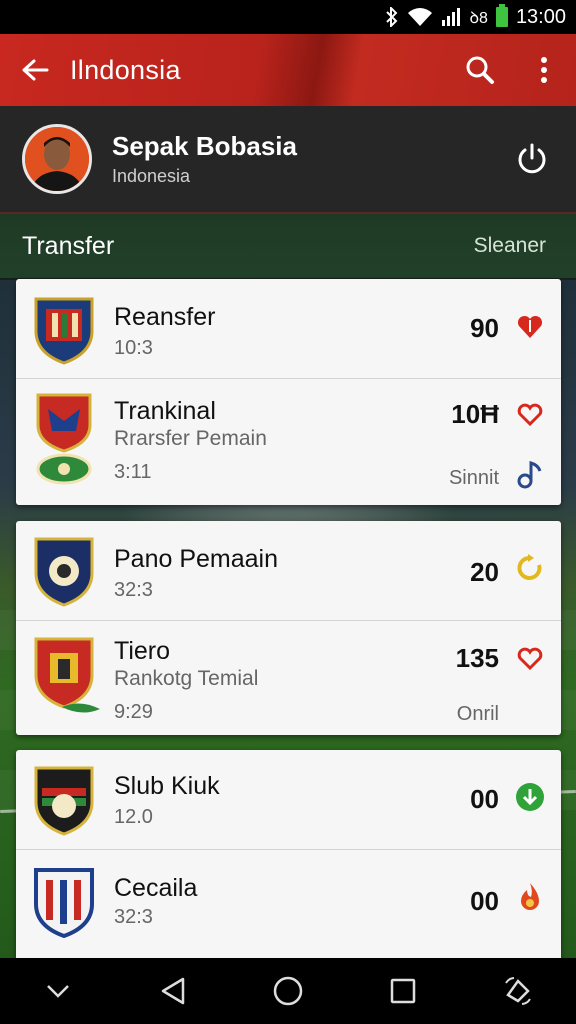 The height and width of the screenshot is (1024, 576). Describe the element at coordinates (530, 474) in the screenshot. I see `music-note-icon` at that location.